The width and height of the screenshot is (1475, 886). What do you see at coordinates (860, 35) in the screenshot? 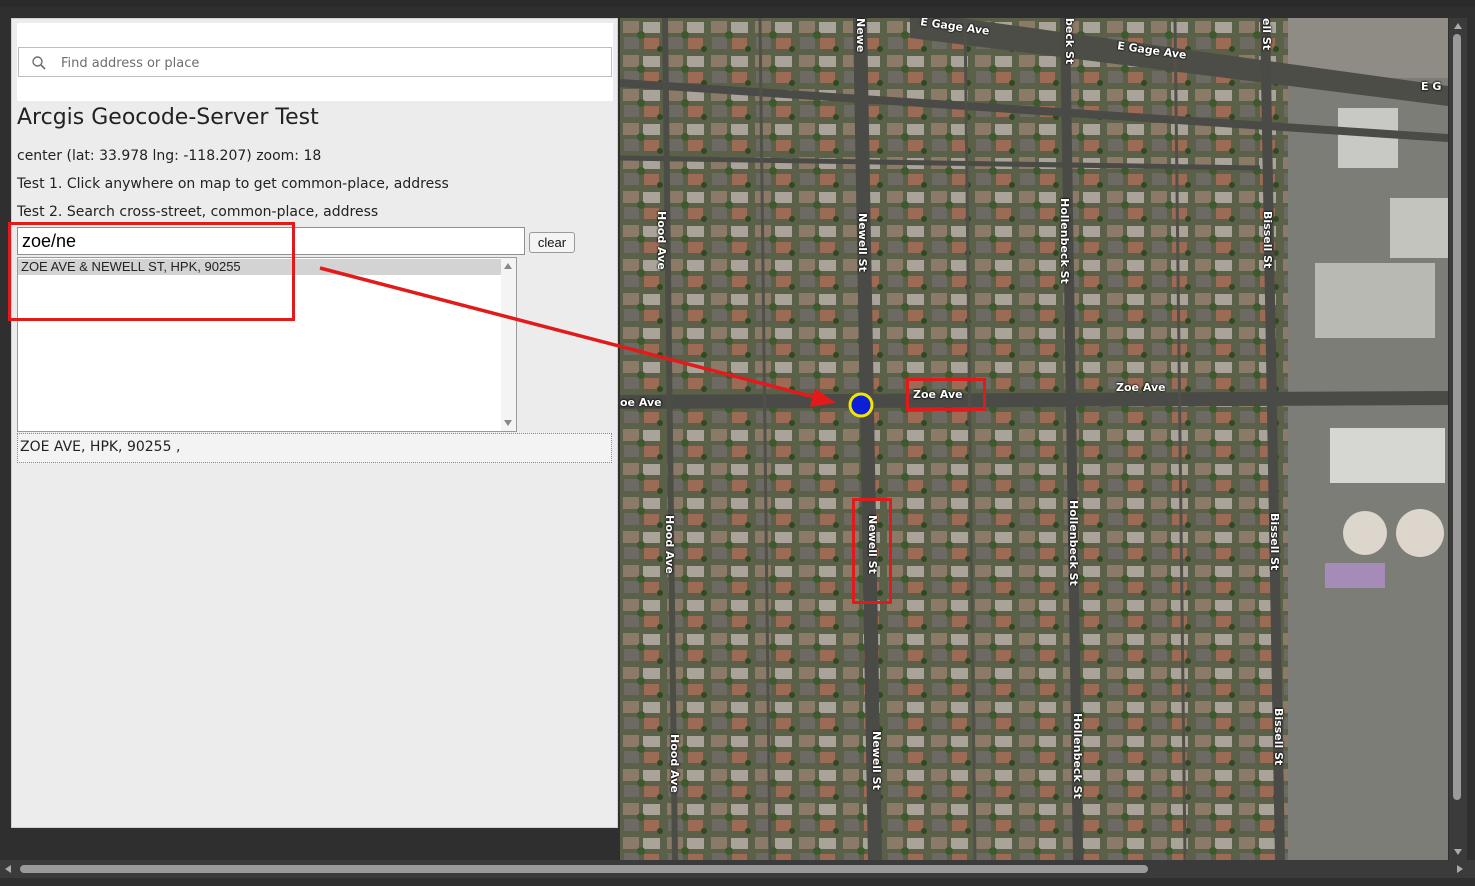
I see `map-label-newell-st: Newe` at bounding box center [860, 35].